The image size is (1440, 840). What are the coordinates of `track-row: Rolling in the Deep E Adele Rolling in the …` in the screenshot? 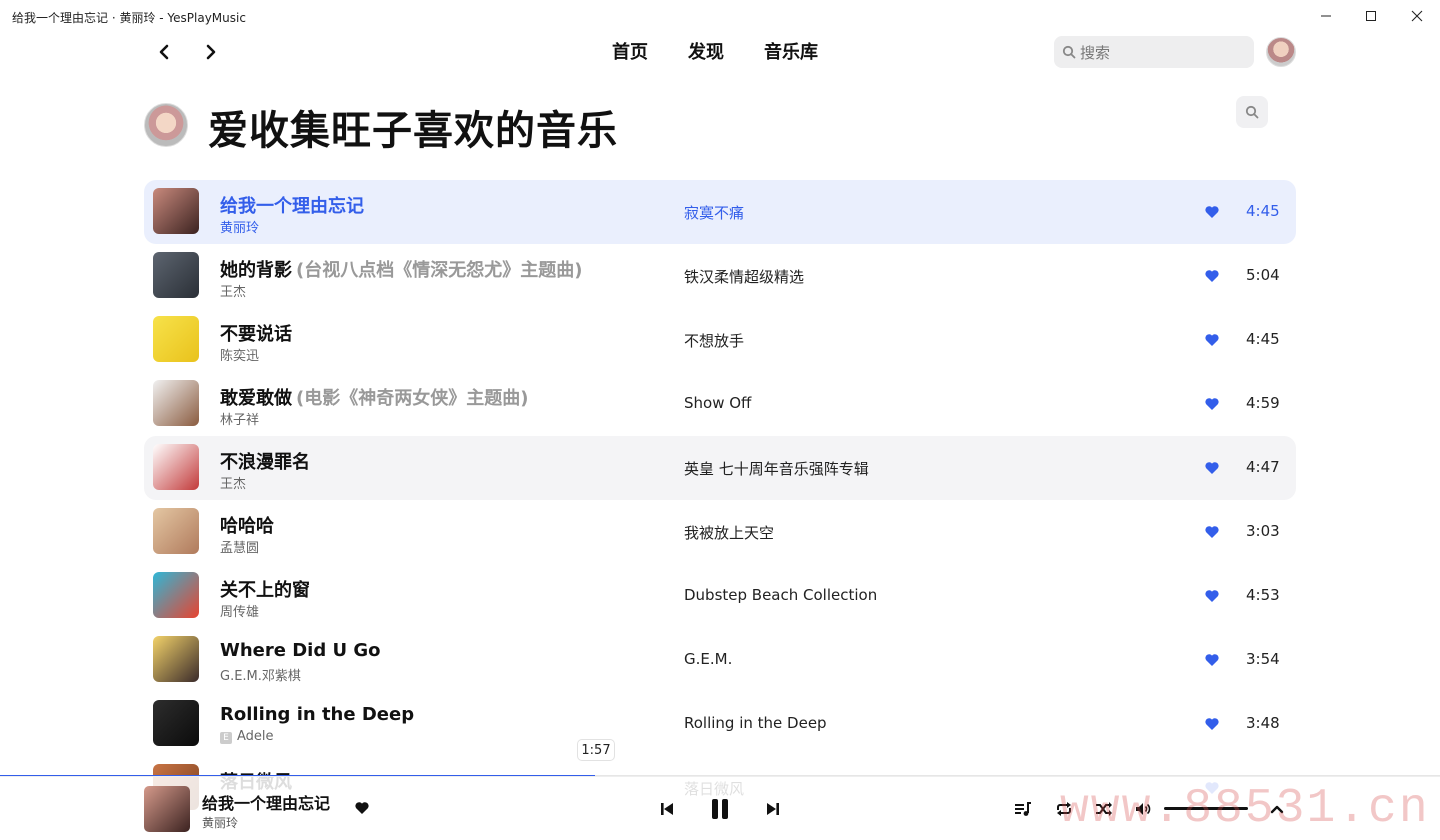 It's located at (720, 724).